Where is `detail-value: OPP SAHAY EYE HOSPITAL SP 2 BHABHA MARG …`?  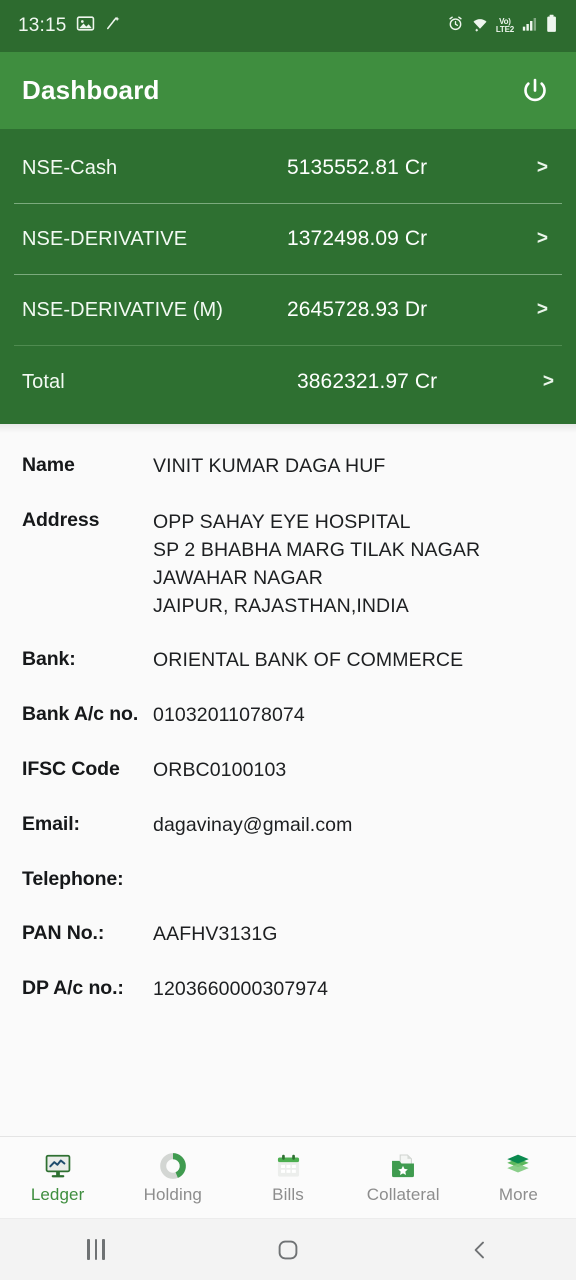 detail-value: OPP SAHAY EYE HOSPITAL SP 2 BHABHA MARG … is located at coordinates (316, 565).